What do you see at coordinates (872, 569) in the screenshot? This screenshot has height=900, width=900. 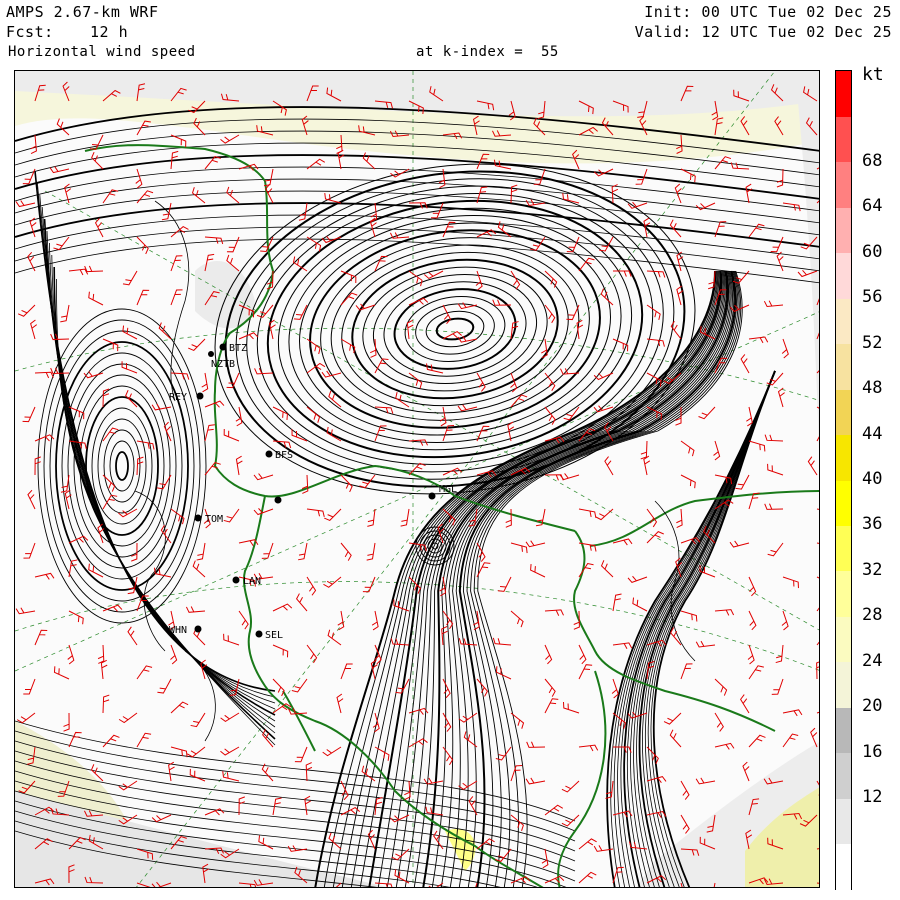 I see `colorbar-tick-label: 32` at bounding box center [872, 569].